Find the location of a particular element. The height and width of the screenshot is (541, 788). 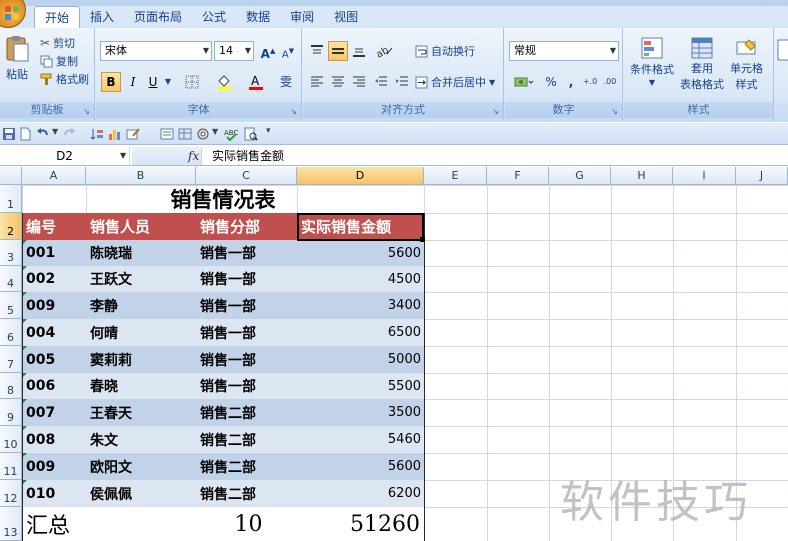

table-header-cell: 编号 is located at coordinates (54, 227).